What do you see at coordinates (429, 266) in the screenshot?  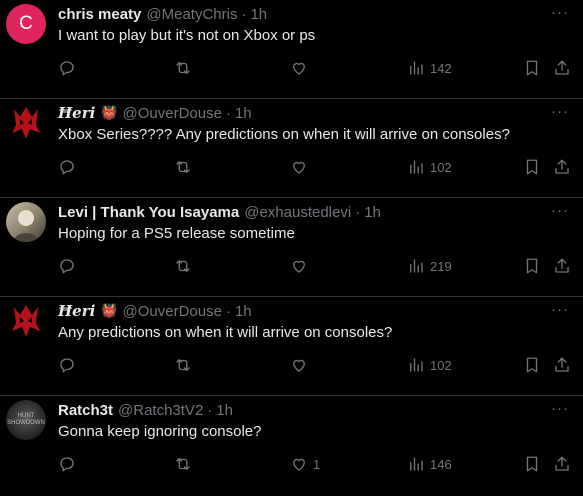 I see `views-button: 219` at bounding box center [429, 266].